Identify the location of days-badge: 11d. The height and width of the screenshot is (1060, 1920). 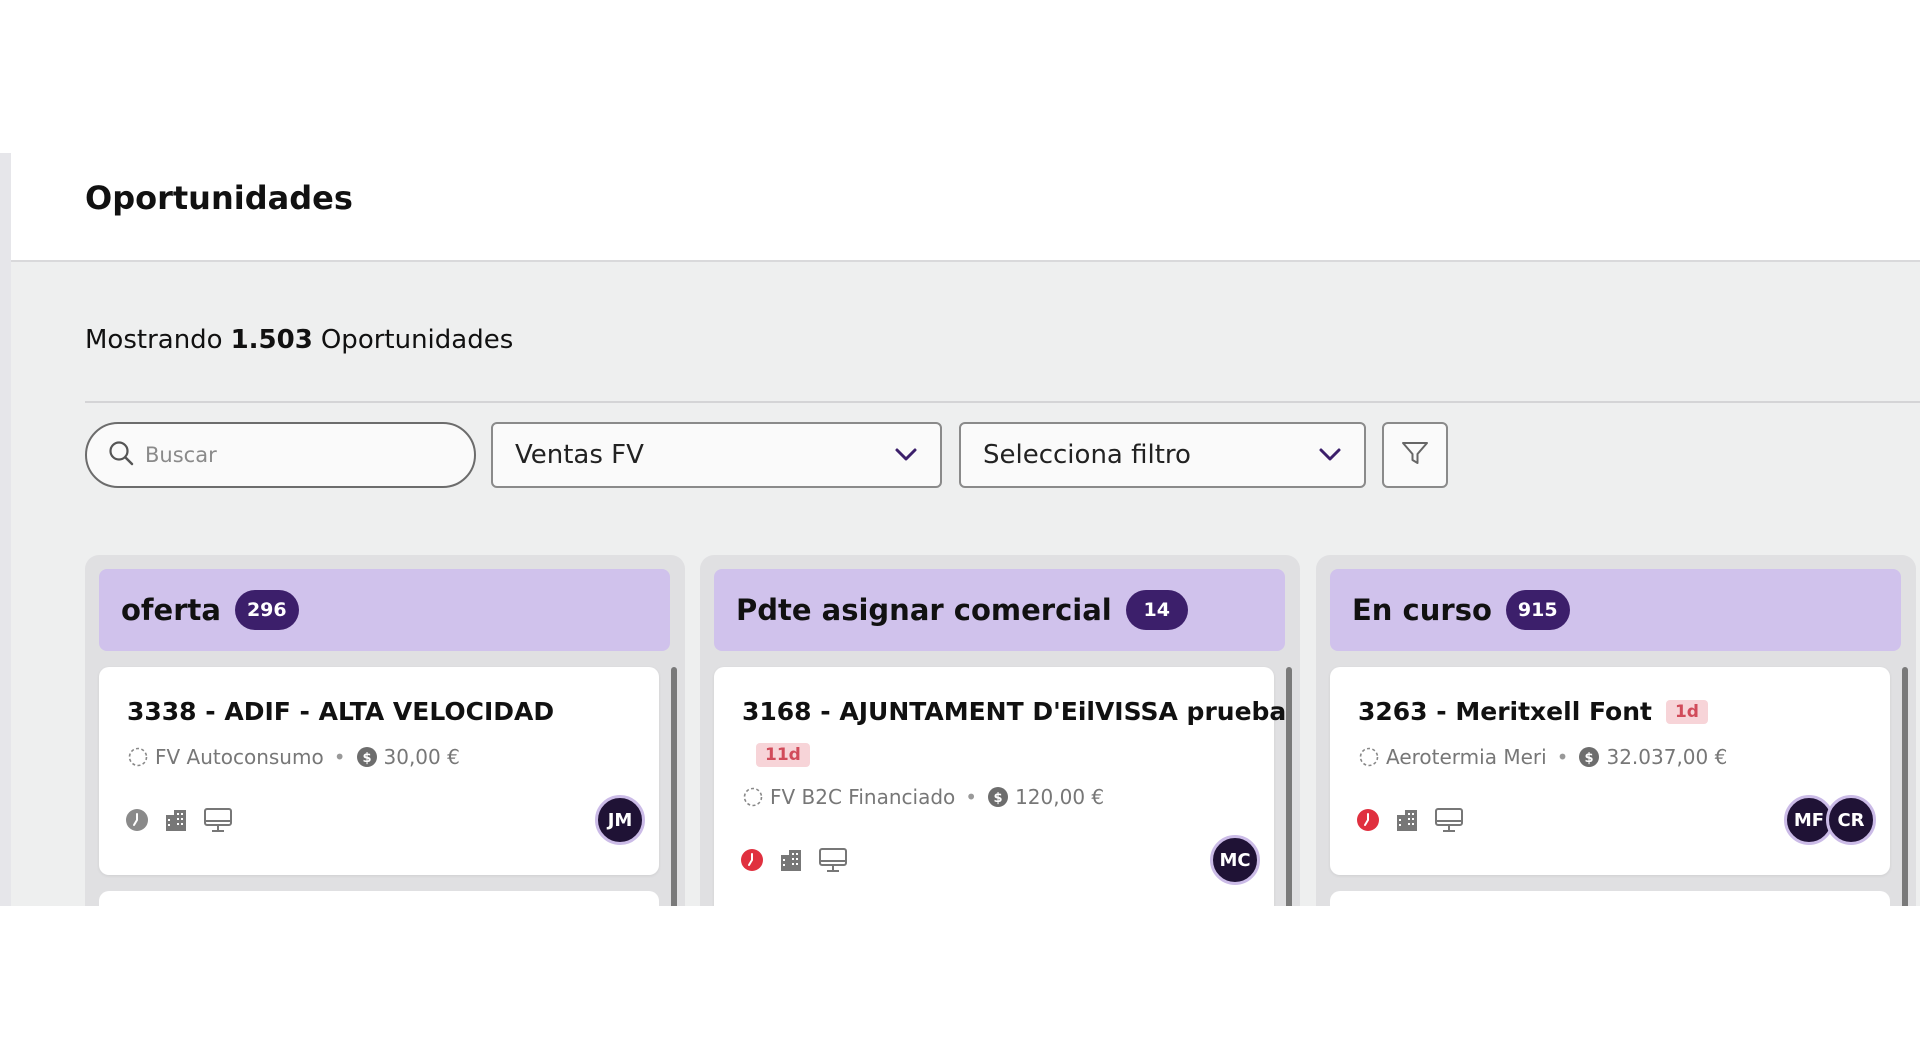
(783, 755).